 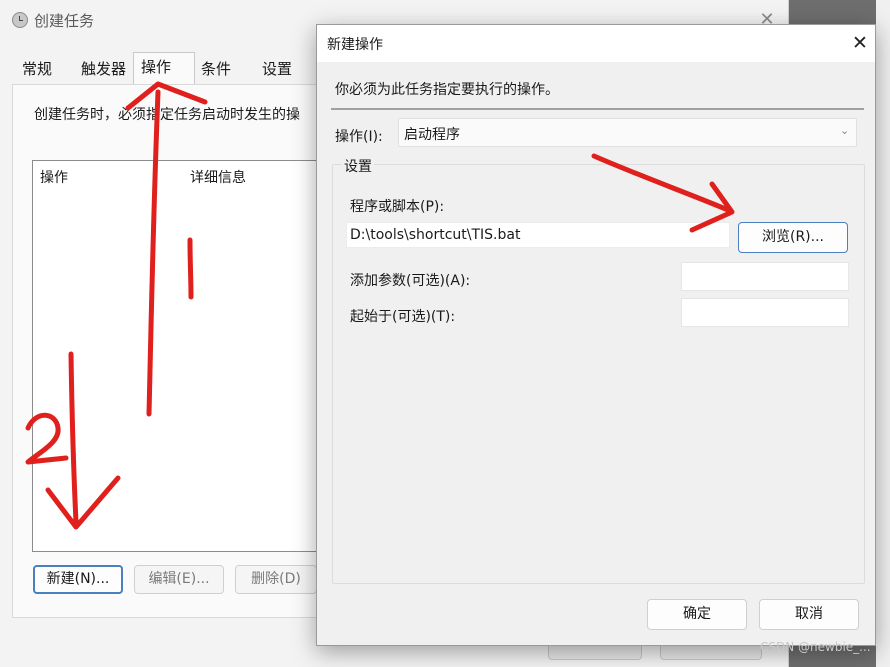 What do you see at coordinates (64, 21) in the screenshot?
I see `create-task-title: 创建任务` at bounding box center [64, 21].